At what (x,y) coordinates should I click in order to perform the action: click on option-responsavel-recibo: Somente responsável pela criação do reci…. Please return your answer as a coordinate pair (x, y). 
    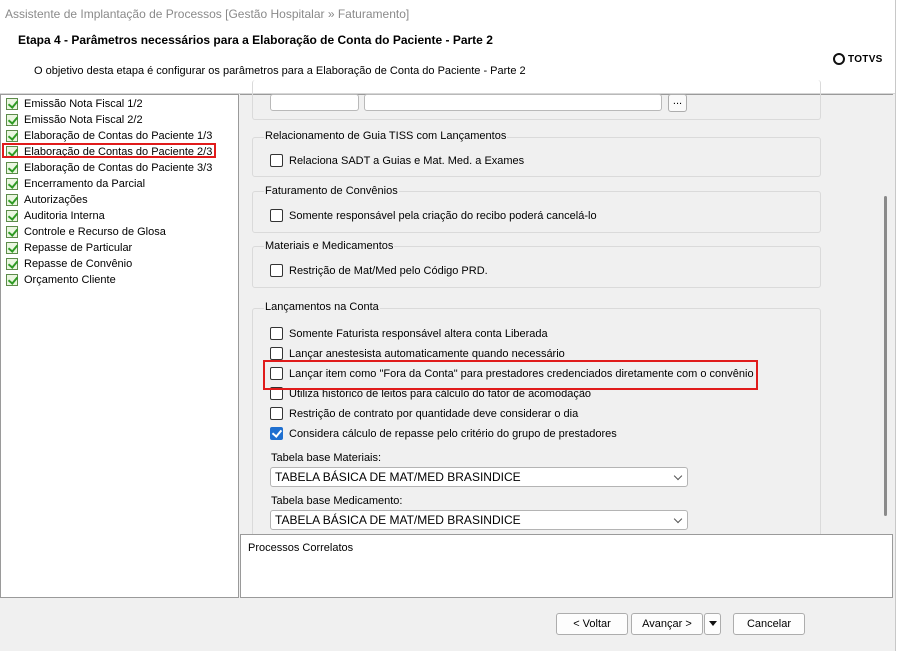
    Looking at the image, I should click on (433, 215).